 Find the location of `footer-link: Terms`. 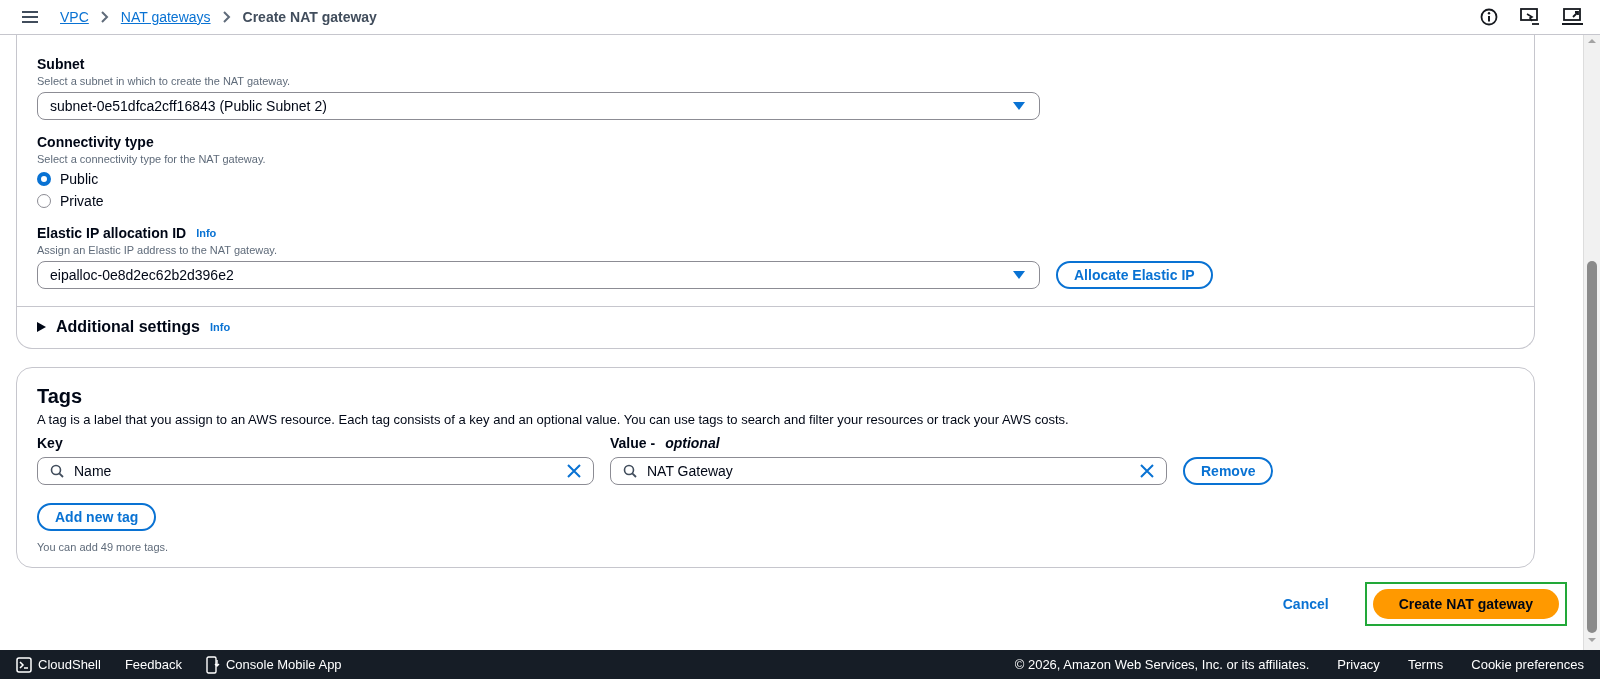

footer-link: Terms is located at coordinates (1425, 664).